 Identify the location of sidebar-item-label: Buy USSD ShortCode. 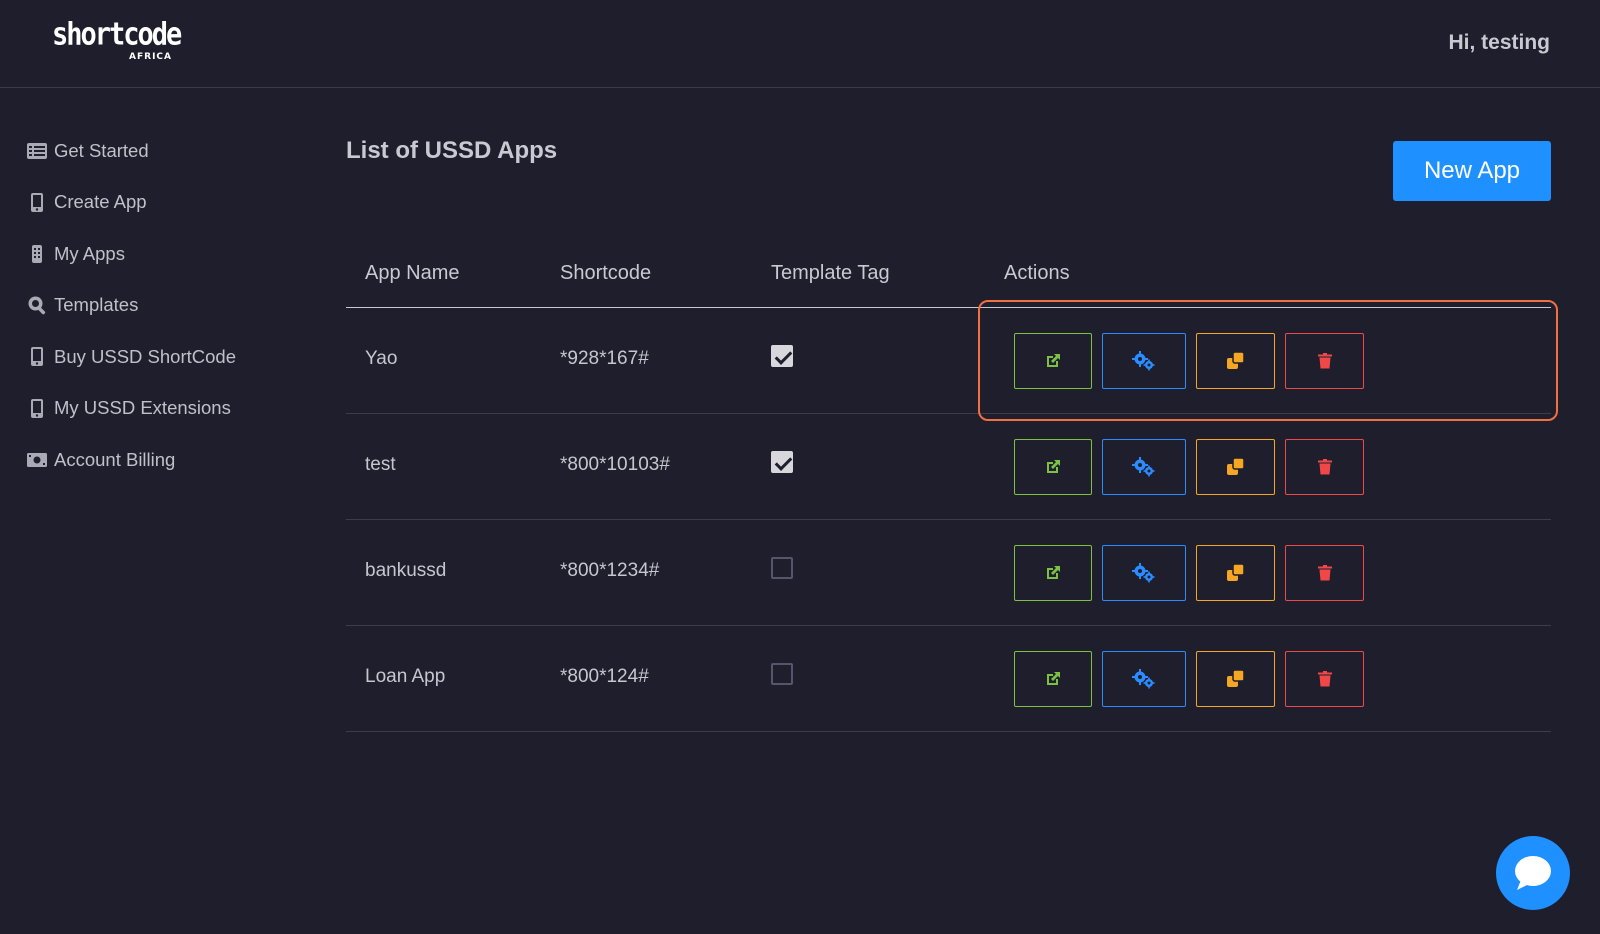
(145, 356).